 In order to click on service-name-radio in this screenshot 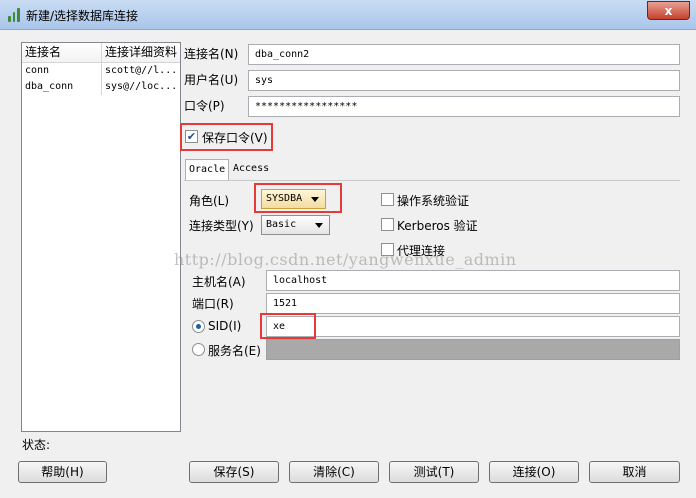, I will do `click(198, 349)`.